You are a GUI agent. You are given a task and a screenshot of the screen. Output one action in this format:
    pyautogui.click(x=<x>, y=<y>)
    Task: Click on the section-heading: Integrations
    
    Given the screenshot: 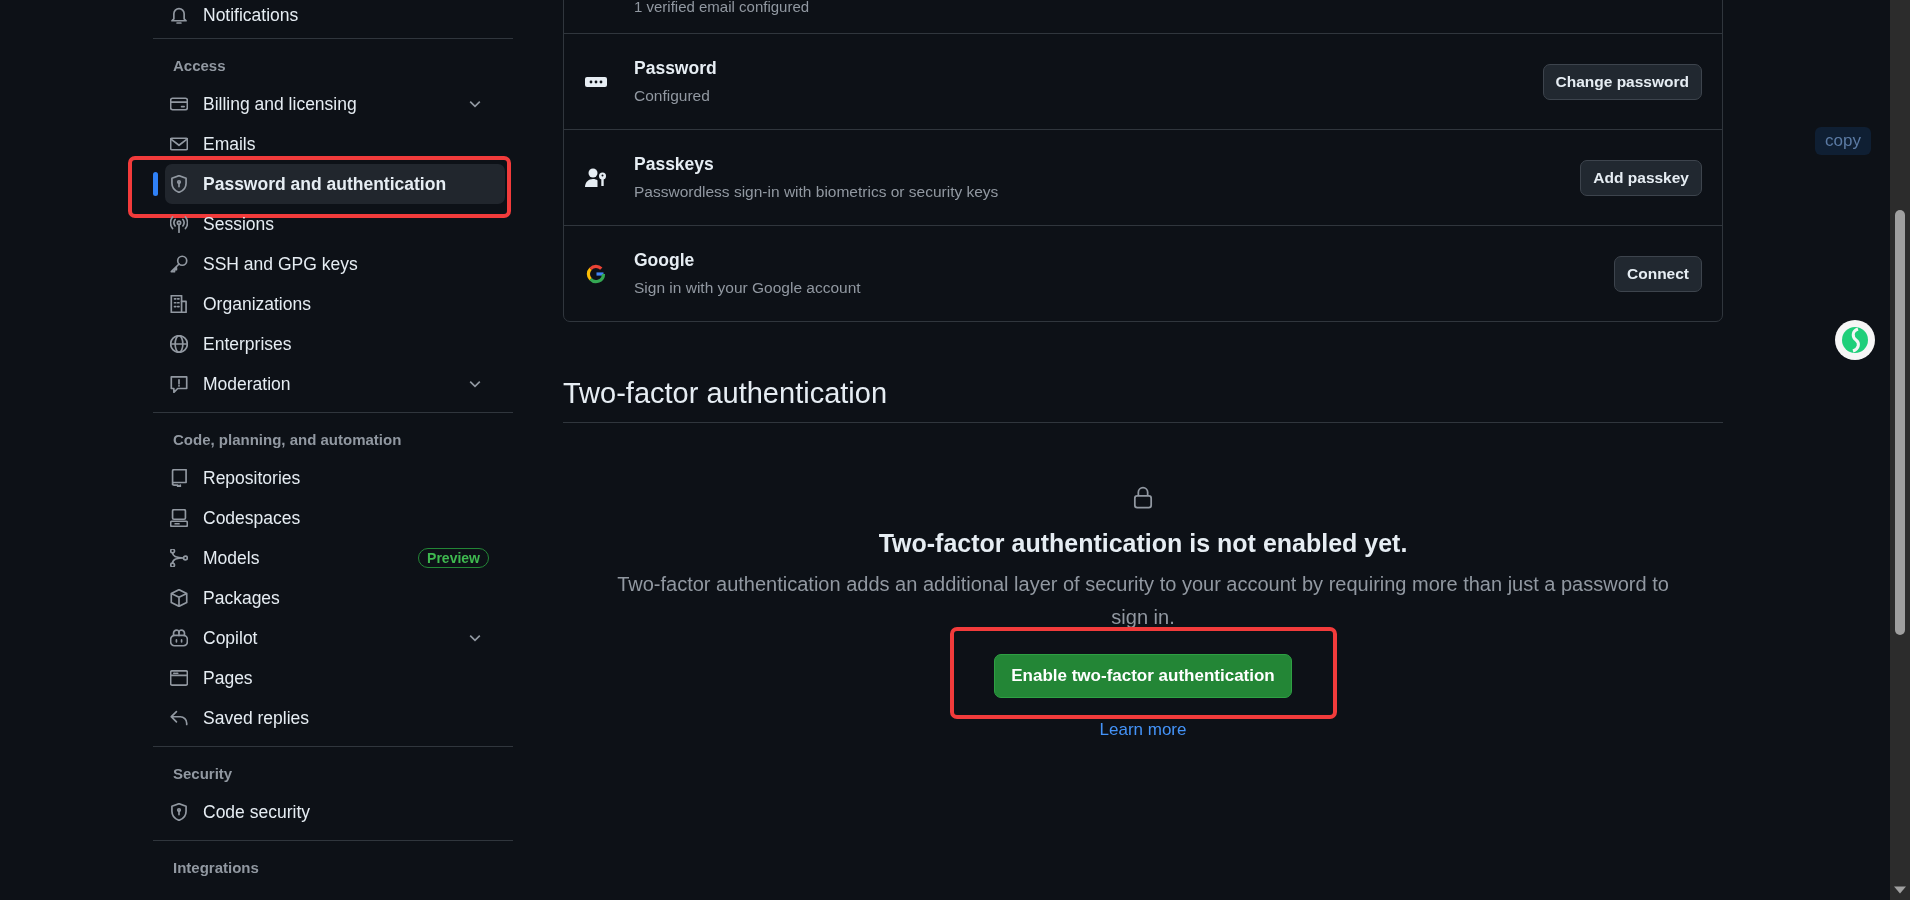 What is the action you would take?
    pyautogui.click(x=216, y=868)
    